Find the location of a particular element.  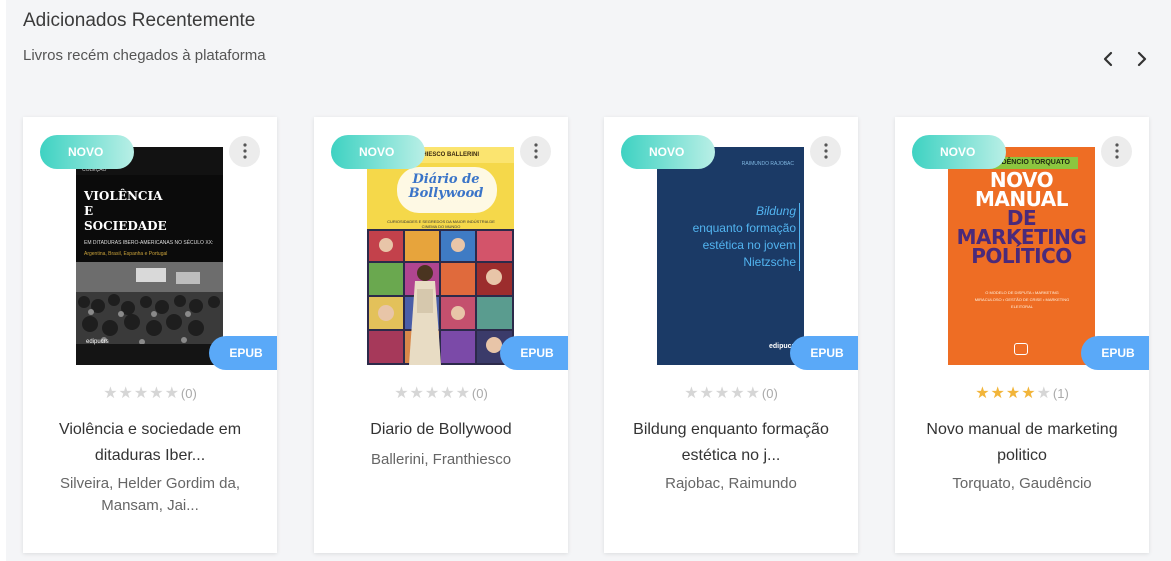

carousel-next-button is located at coordinates (1141, 59).